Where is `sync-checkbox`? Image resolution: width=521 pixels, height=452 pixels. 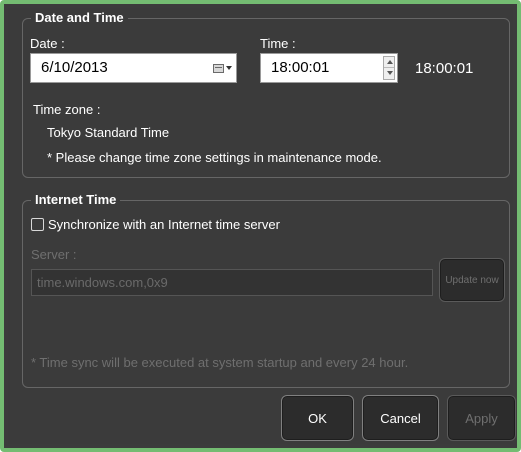
sync-checkbox is located at coordinates (37, 224).